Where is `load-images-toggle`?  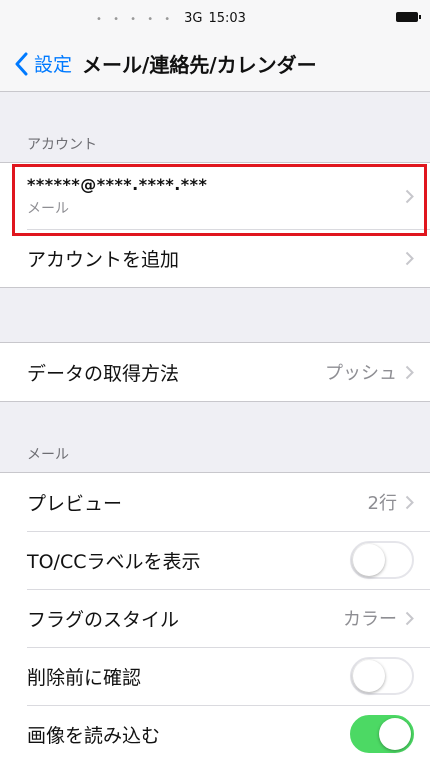
load-images-toggle is located at coordinates (382, 734).